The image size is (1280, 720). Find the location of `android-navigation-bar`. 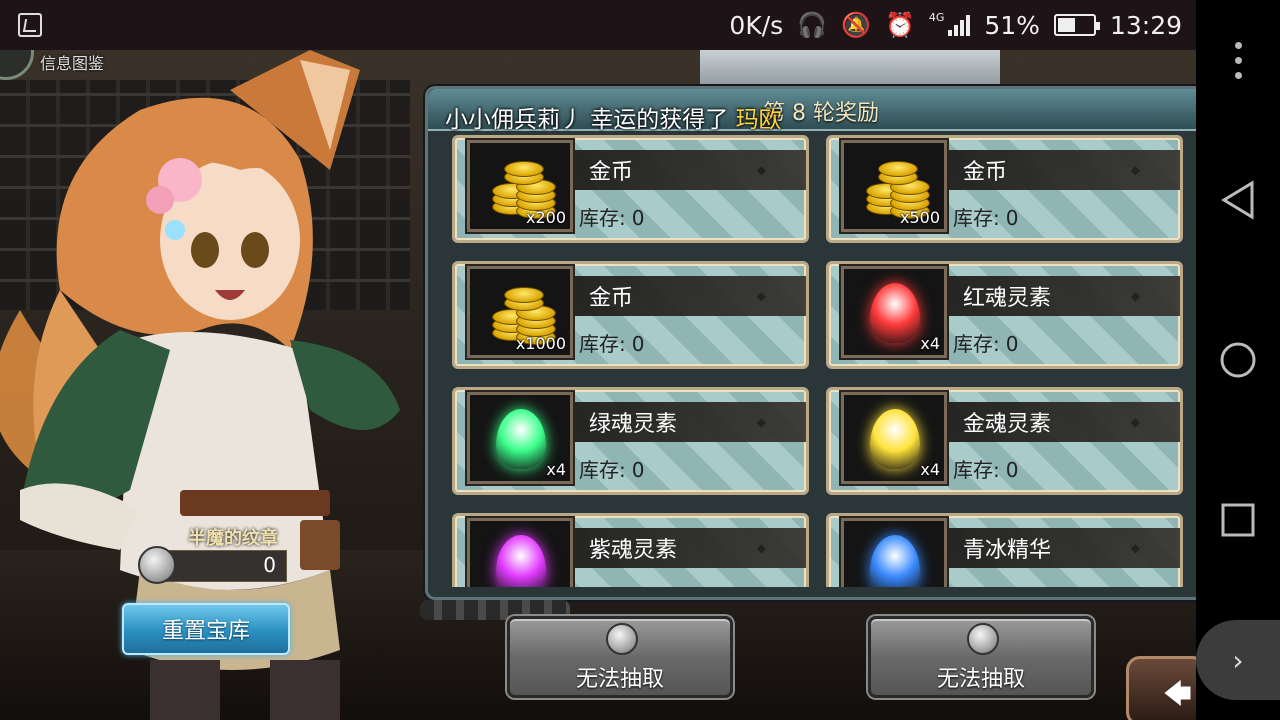

android-navigation-bar is located at coordinates (1238, 360).